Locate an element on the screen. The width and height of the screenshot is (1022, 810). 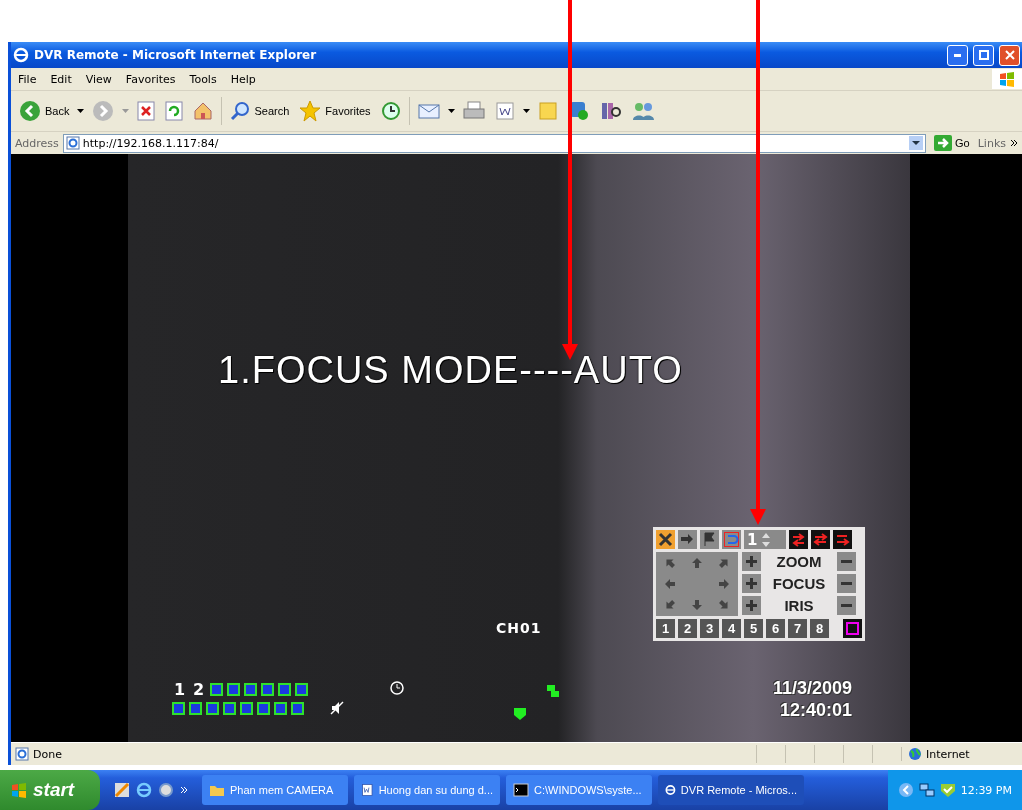
swap-button is located at coordinates (820, 539).